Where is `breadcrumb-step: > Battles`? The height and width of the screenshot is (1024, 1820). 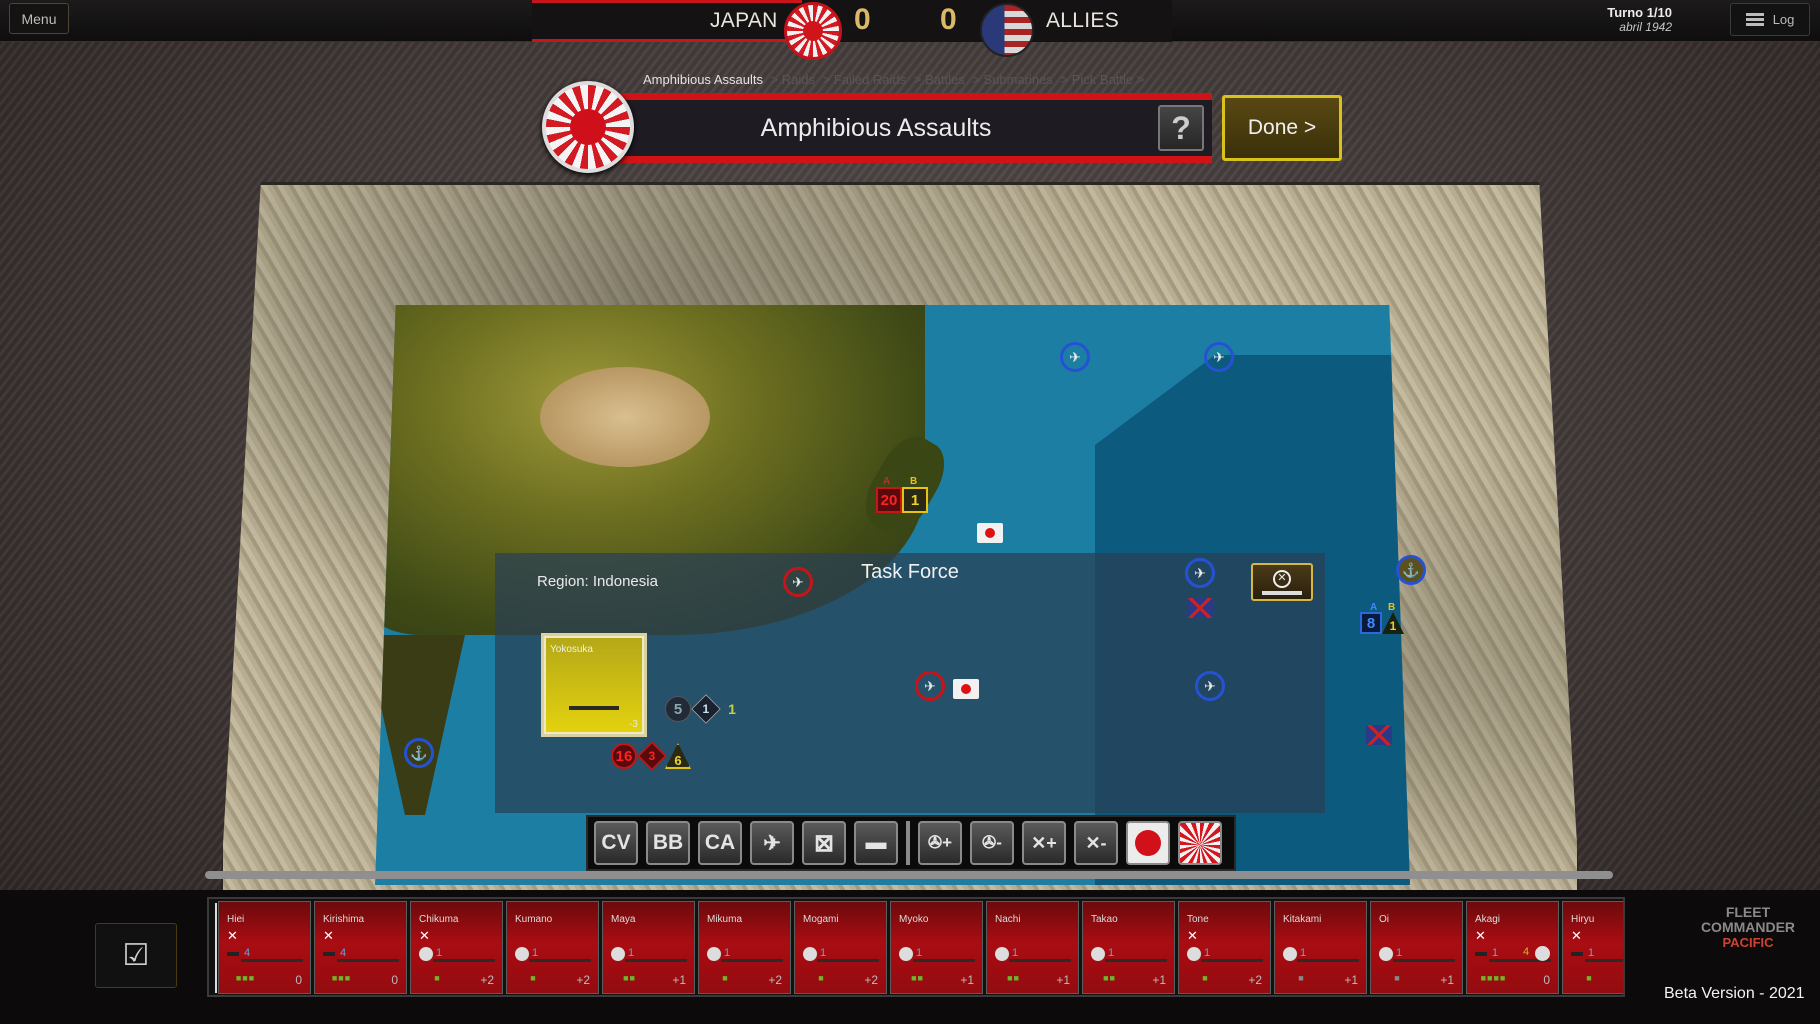 breadcrumb-step: > Battles is located at coordinates (939, 79).